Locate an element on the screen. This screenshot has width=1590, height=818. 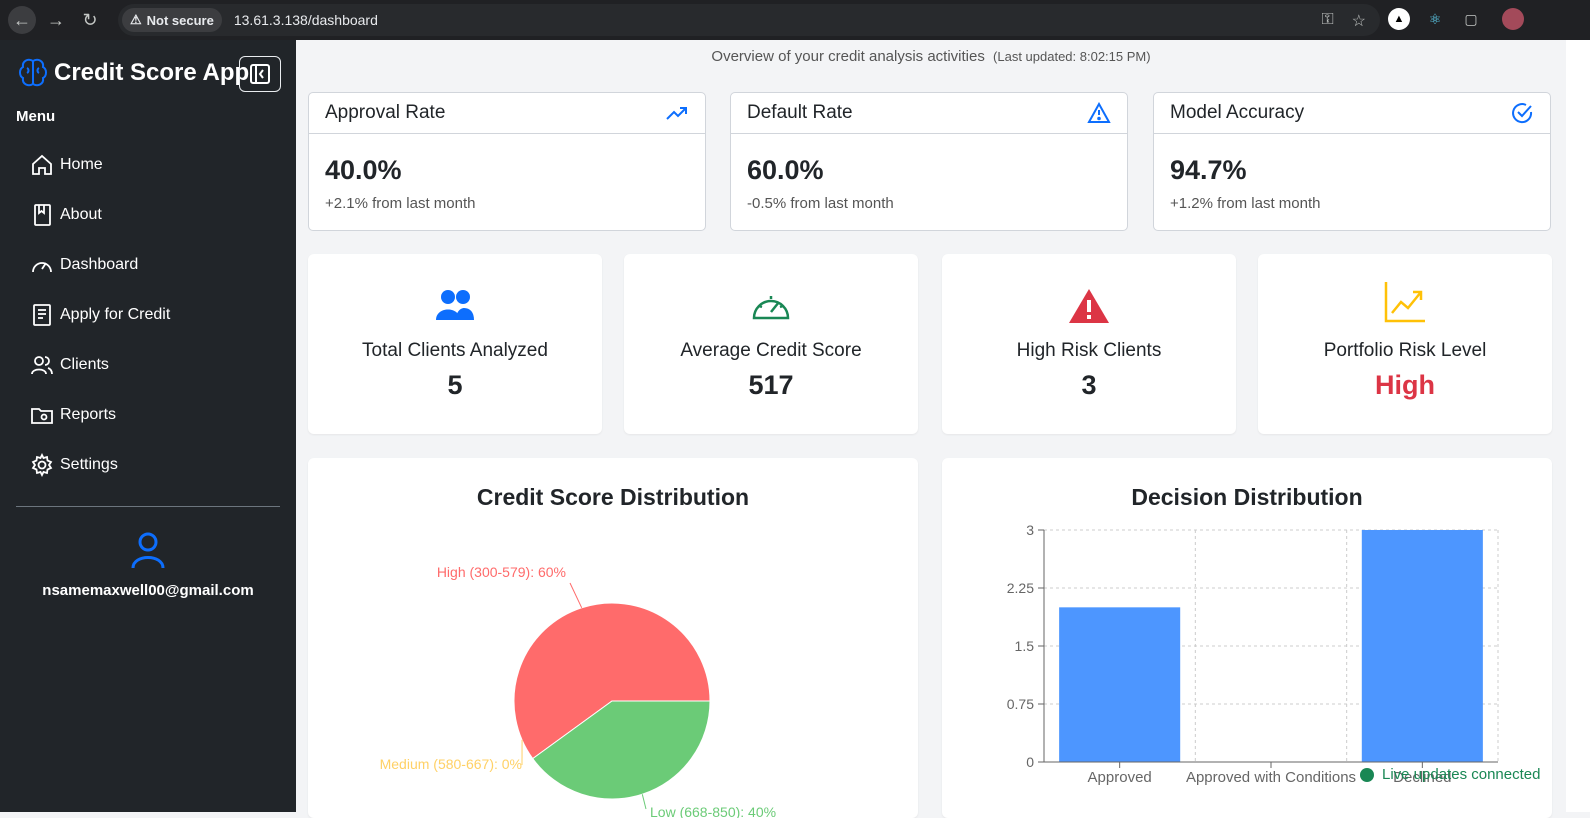
stat-label: Total Clients Analyzed is located at coordinates (455, 351).